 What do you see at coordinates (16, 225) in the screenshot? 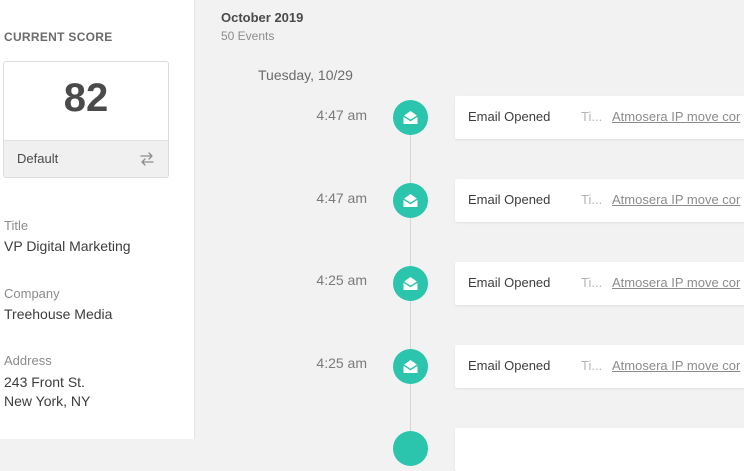
I see `title-label: Title` at bounding box center [16, 225].